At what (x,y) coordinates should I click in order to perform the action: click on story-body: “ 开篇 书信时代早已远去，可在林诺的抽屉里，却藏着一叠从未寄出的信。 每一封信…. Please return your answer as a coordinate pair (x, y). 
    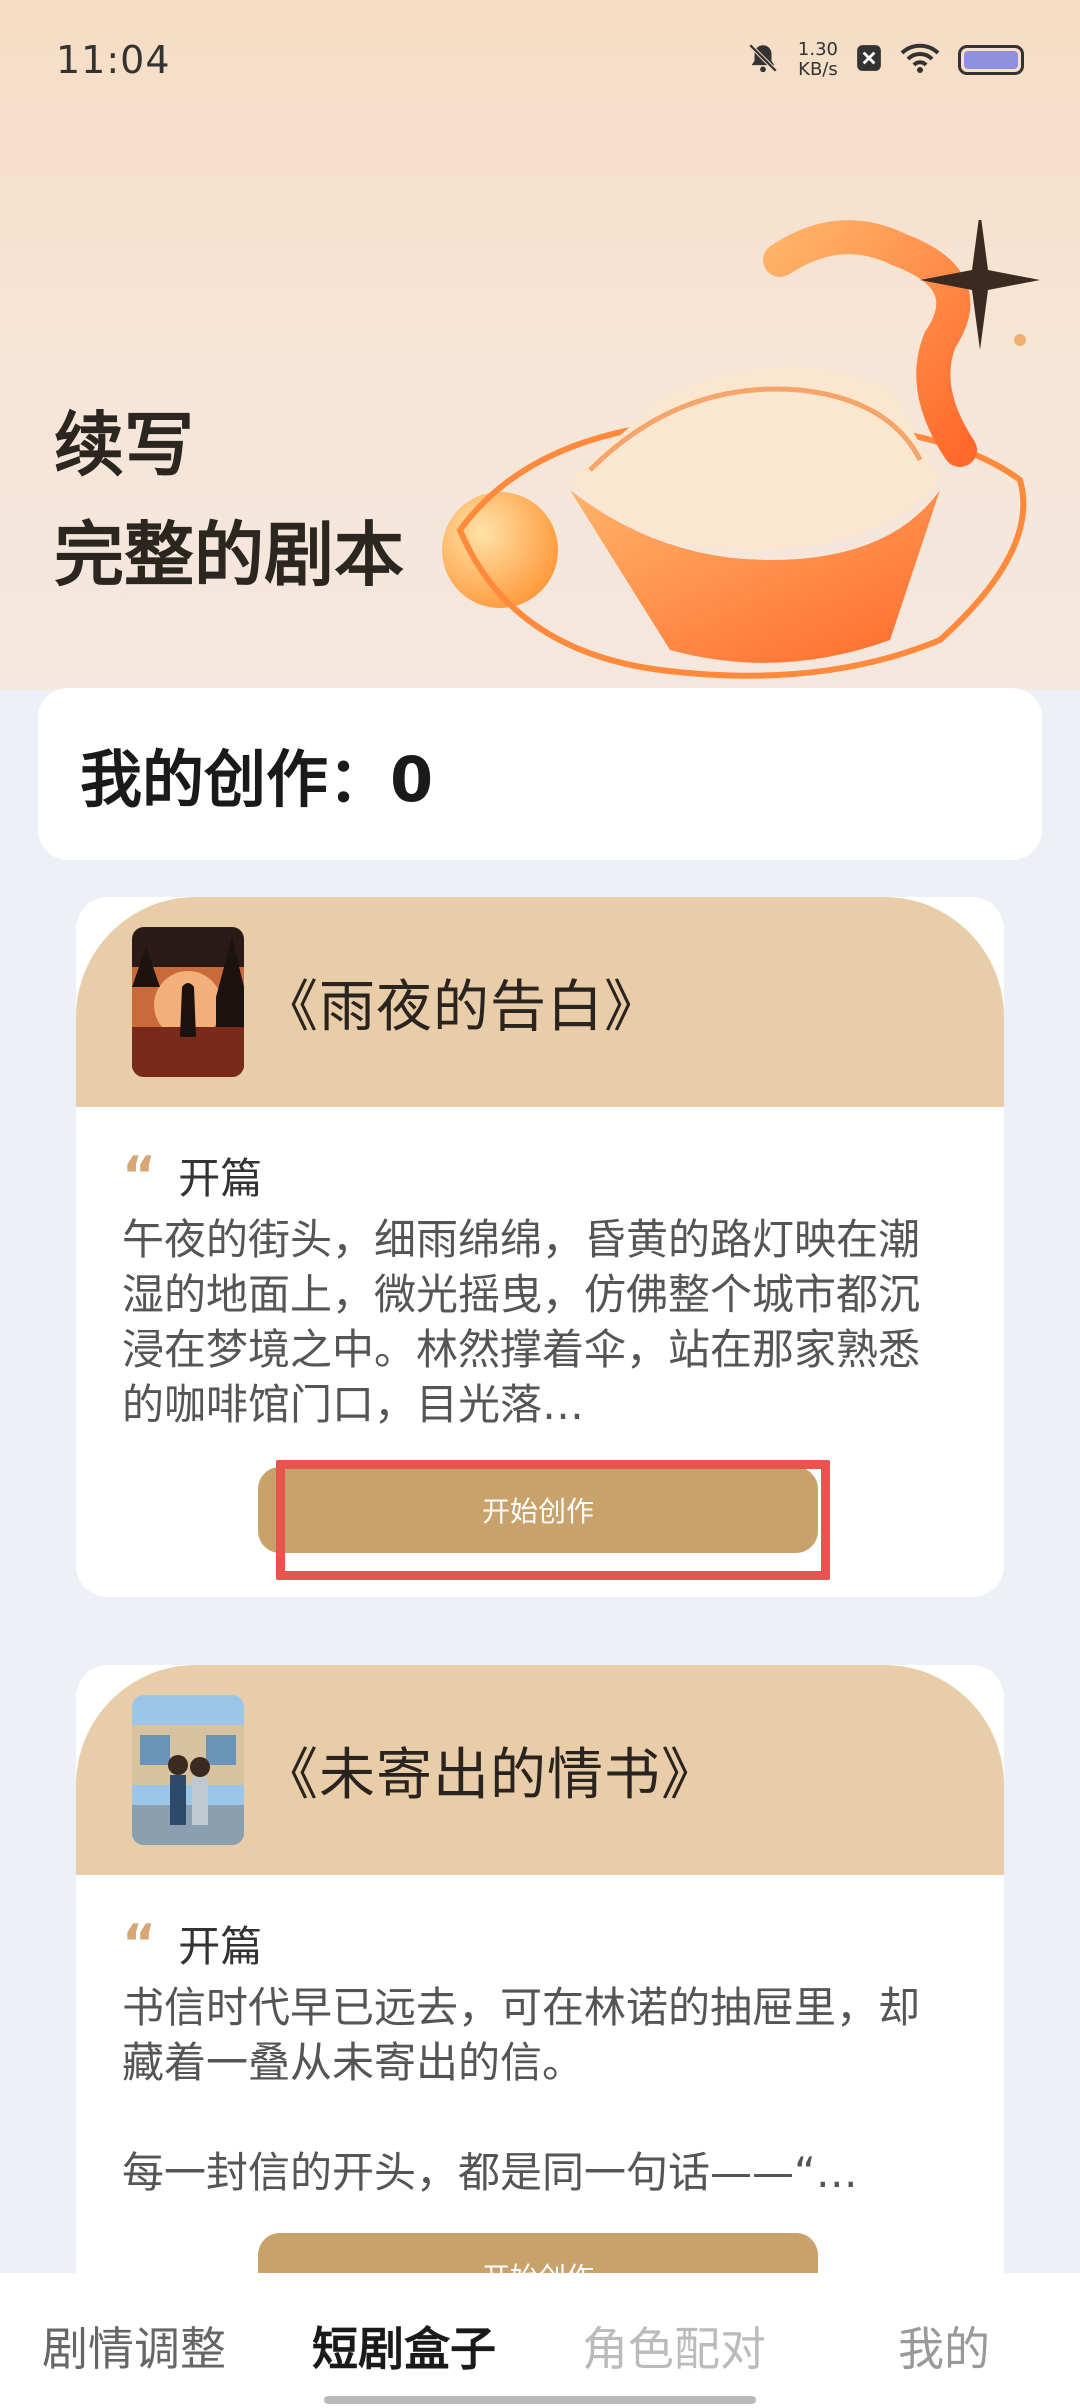
    Looking at the image, I should click on (540, 2038).